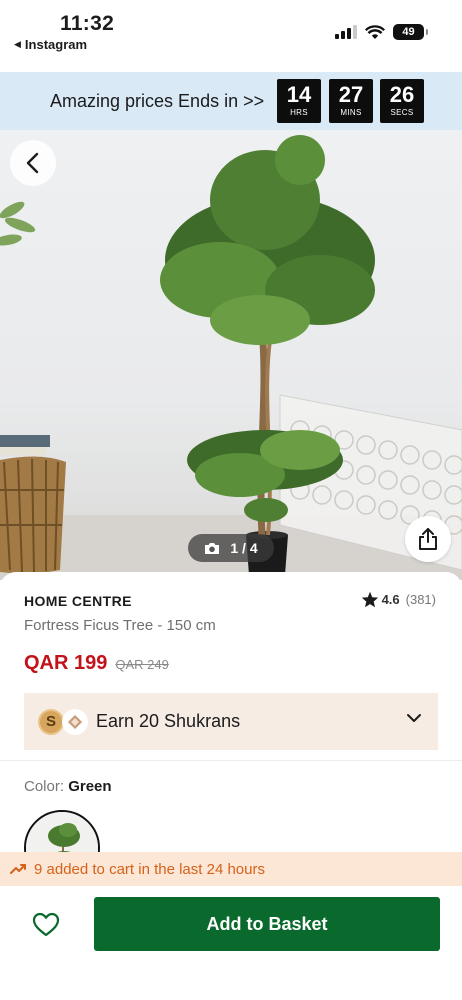 This screenshot has height=1000, width=462. What do you see at coordinates (267, 924) in the screenshot?
I see `add-to-basket-button: Add to Basket` at bounding box center [267, 924].